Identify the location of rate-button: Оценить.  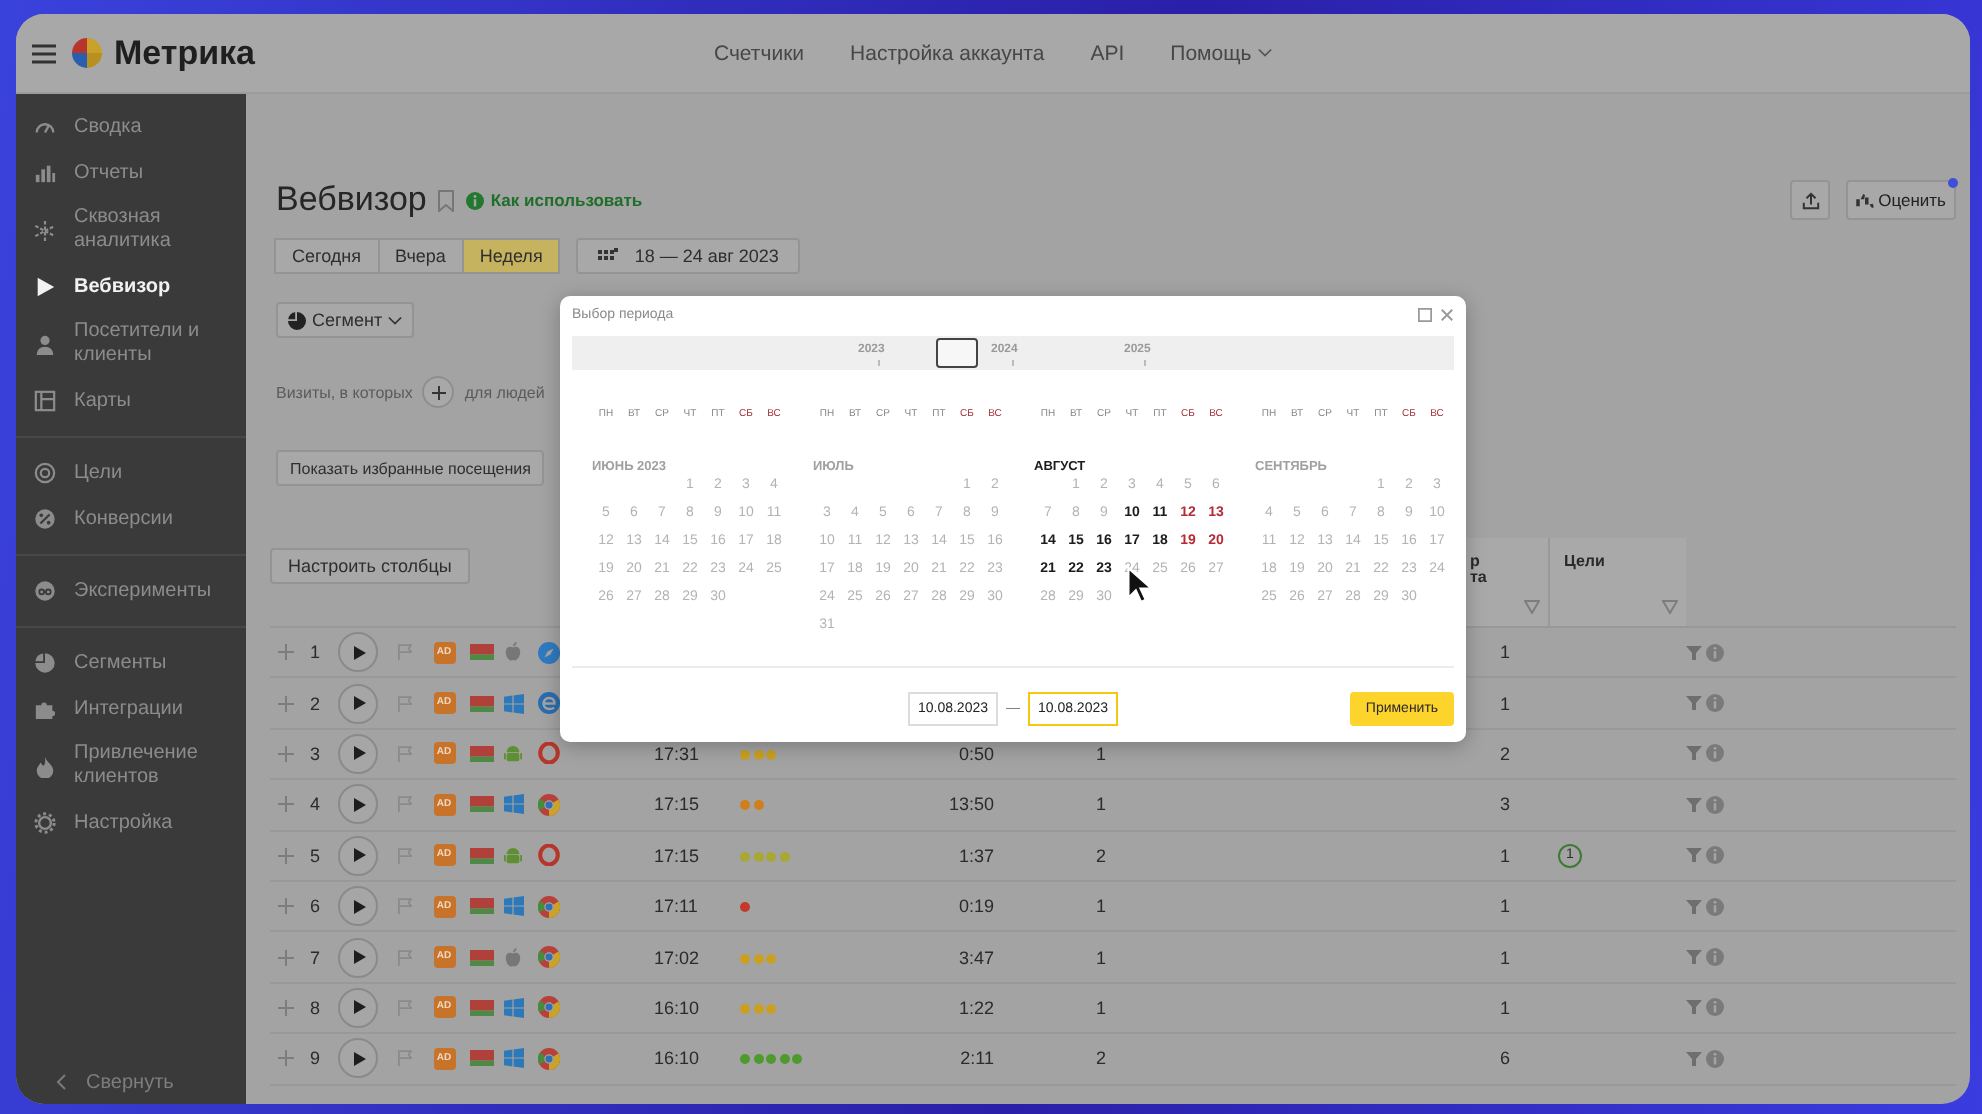
(1901, 200).